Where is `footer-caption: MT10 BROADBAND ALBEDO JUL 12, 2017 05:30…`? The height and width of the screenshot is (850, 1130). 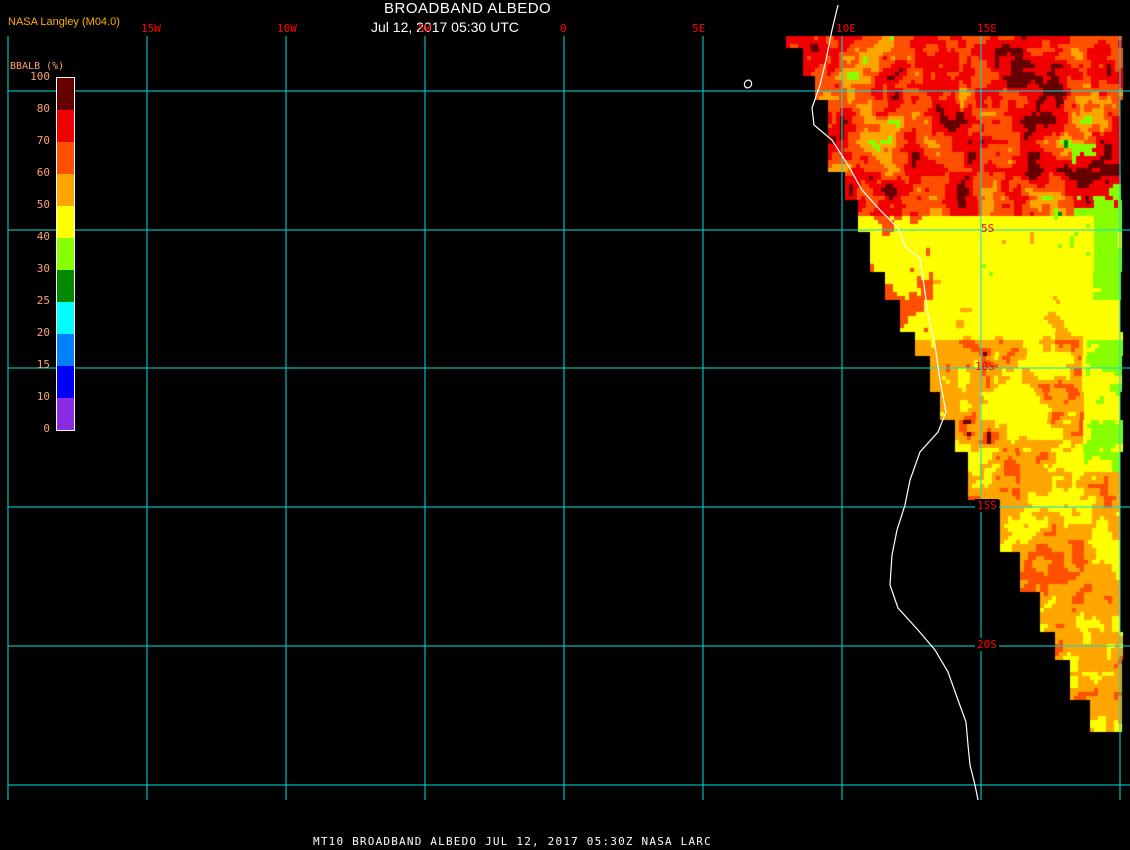
footer-caption: MT10 BROADBAND ALBEDO JUL 12, 2017 05:30… is located at coordinates (512, 841).